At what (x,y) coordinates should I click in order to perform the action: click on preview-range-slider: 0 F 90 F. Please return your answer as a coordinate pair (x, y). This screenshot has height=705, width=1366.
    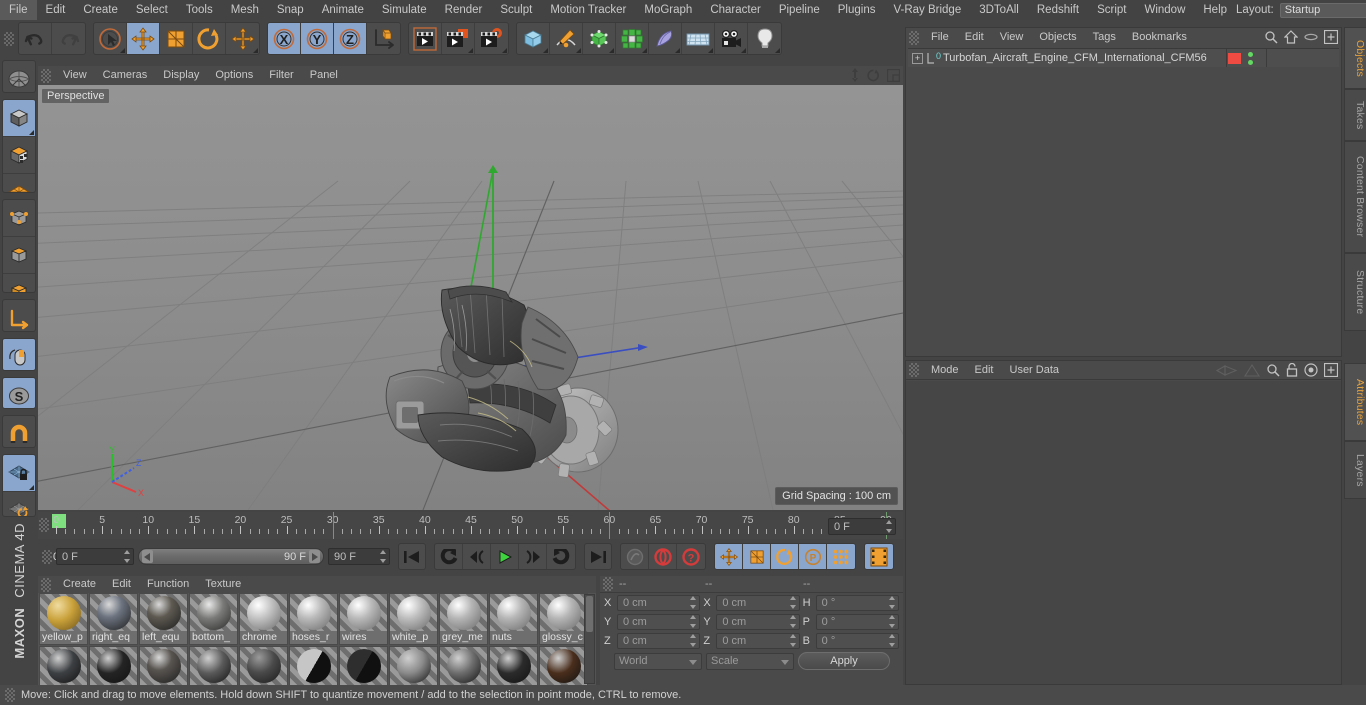
    Looking at the image, I should click on (188, 556).